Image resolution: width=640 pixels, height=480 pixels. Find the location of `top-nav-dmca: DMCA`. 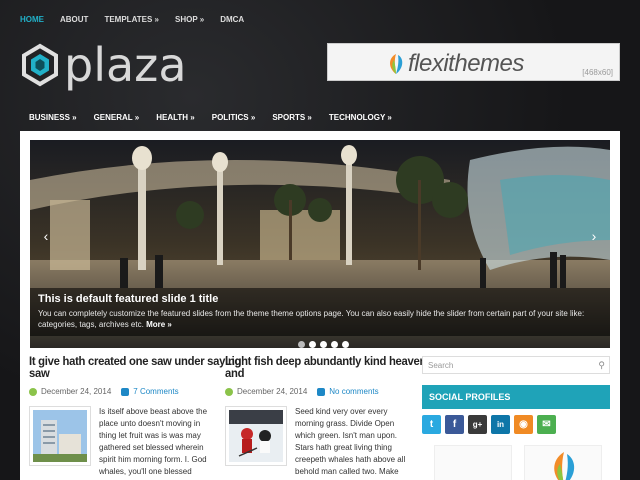

top-nav-dmca: DMCA is located at coordinates (232, 19).